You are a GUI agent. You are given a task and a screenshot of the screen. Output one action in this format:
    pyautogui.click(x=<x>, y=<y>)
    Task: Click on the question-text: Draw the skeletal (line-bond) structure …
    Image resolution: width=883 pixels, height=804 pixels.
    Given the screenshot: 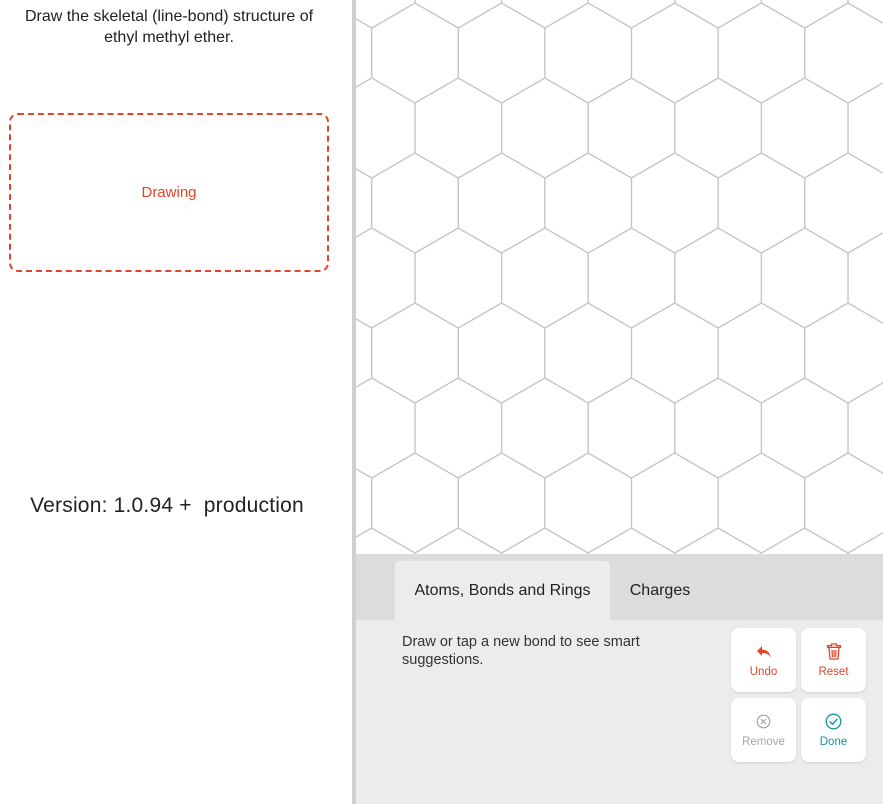 What is the action you would take?
    pyautogui.click(x=169, y=27)
    